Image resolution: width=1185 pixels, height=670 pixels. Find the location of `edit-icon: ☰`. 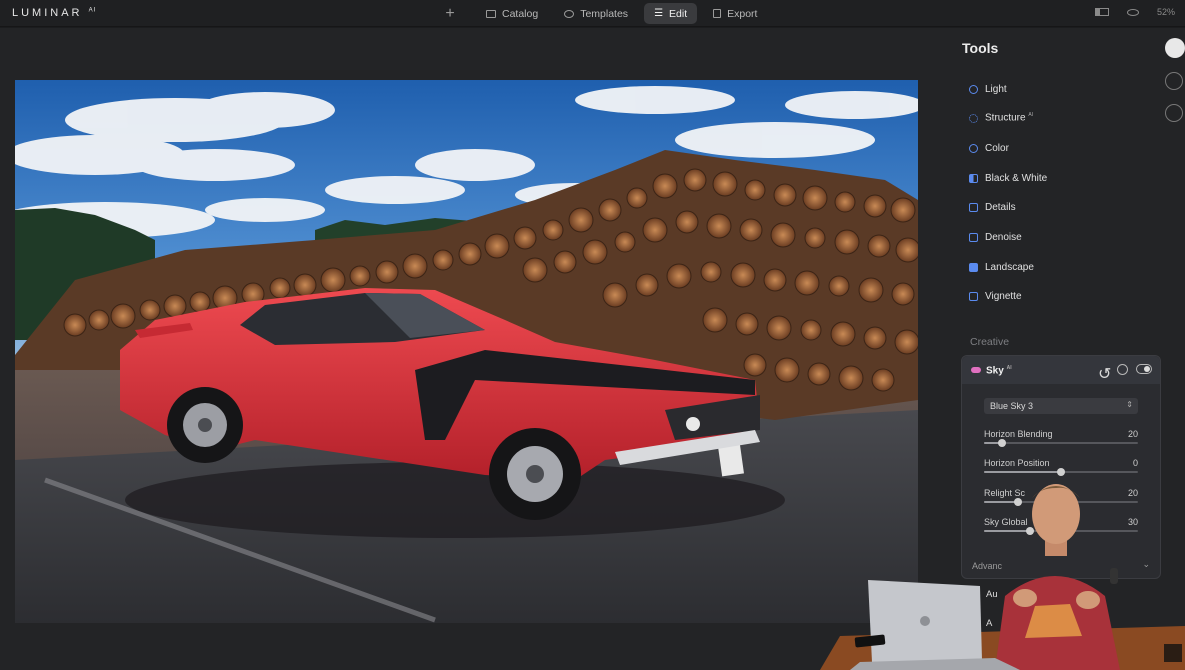

edit-icon: ☰ is located at coordinates (659, 13).